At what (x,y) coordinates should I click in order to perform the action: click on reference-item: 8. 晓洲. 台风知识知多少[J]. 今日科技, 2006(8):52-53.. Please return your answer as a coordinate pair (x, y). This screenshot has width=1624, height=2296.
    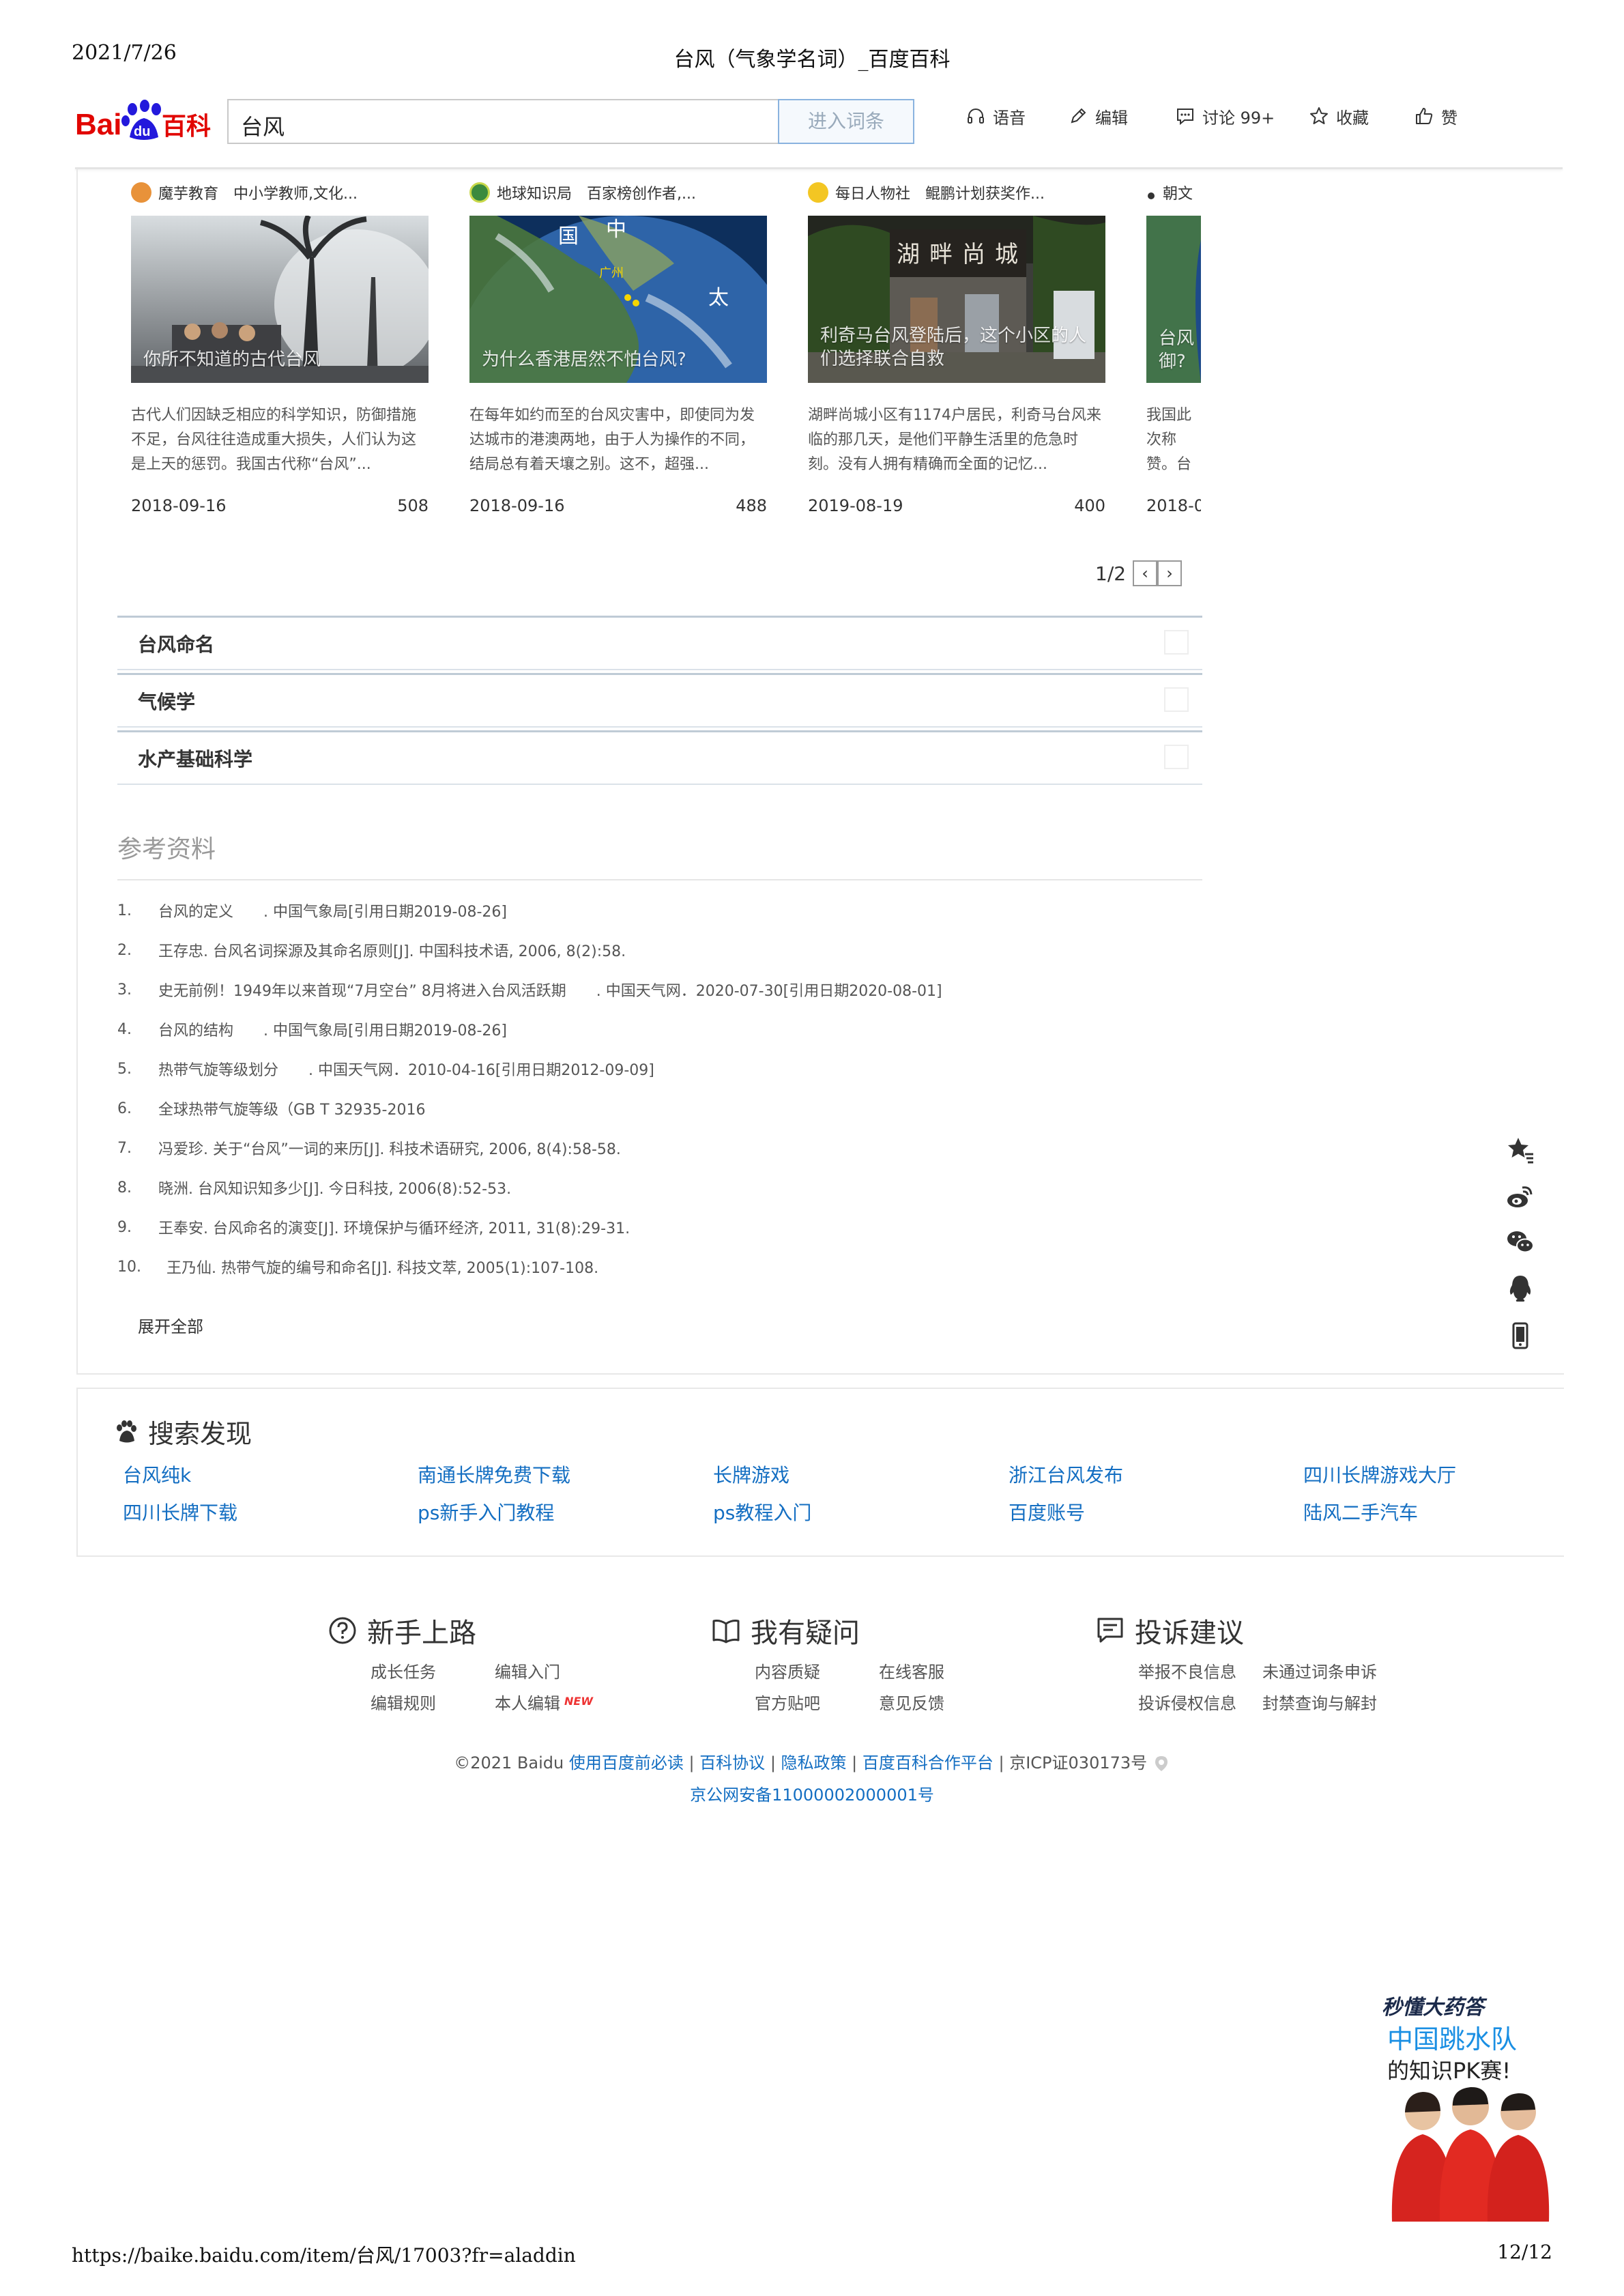
    Looking at the image, I should click on (659, 1188).